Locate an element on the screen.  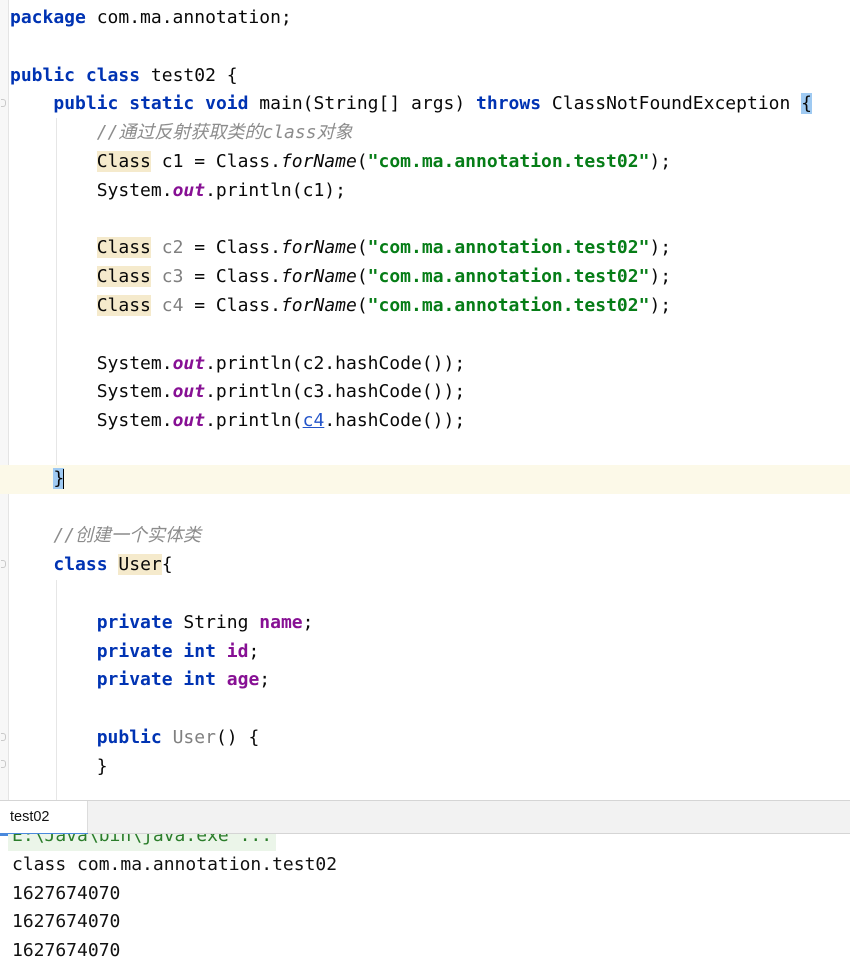
code-line: class User{ is located at coordinates (425, 565).